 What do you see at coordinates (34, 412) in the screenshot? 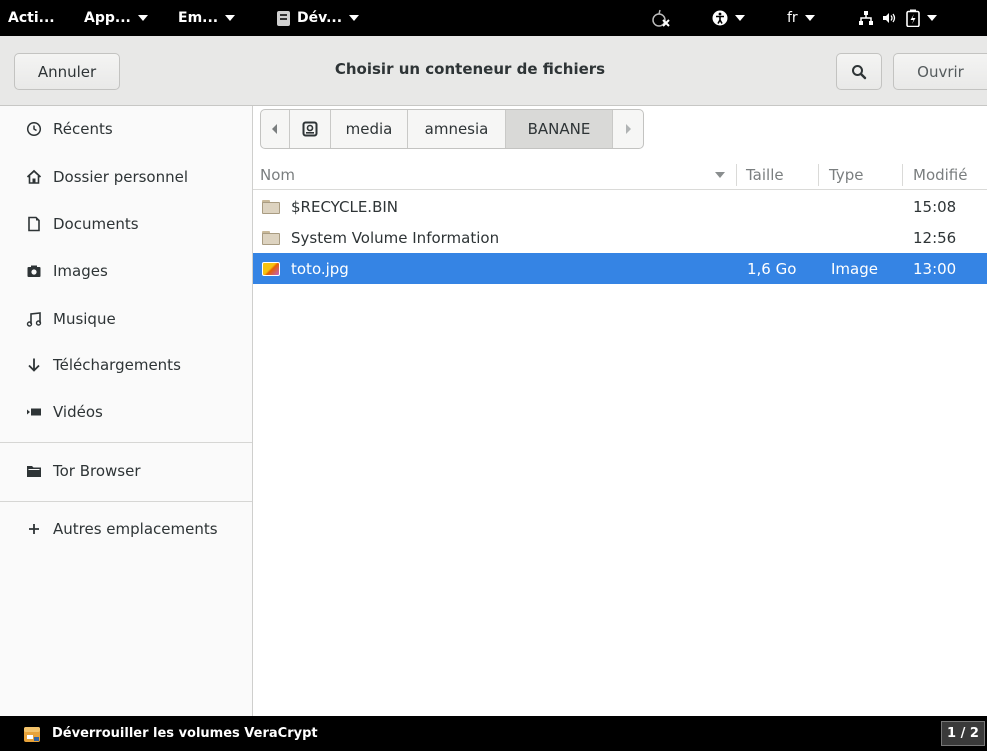
I see `video-icon` at bounding box center [34, 412].